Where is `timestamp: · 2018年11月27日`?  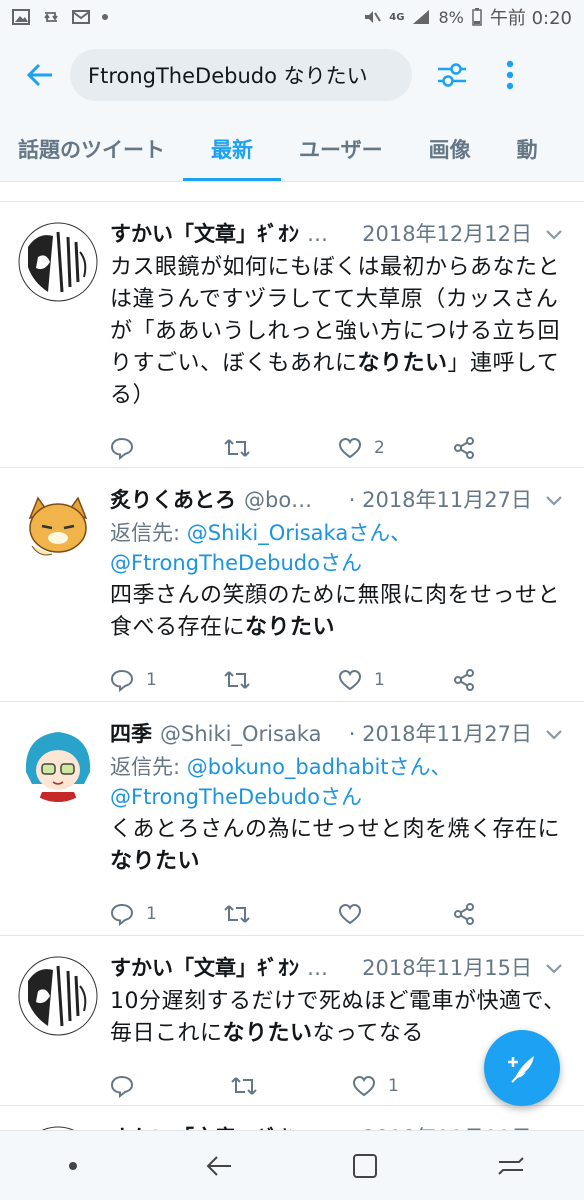 timestamp: · 2018年11月27日 is located at coordinates (440, 734).